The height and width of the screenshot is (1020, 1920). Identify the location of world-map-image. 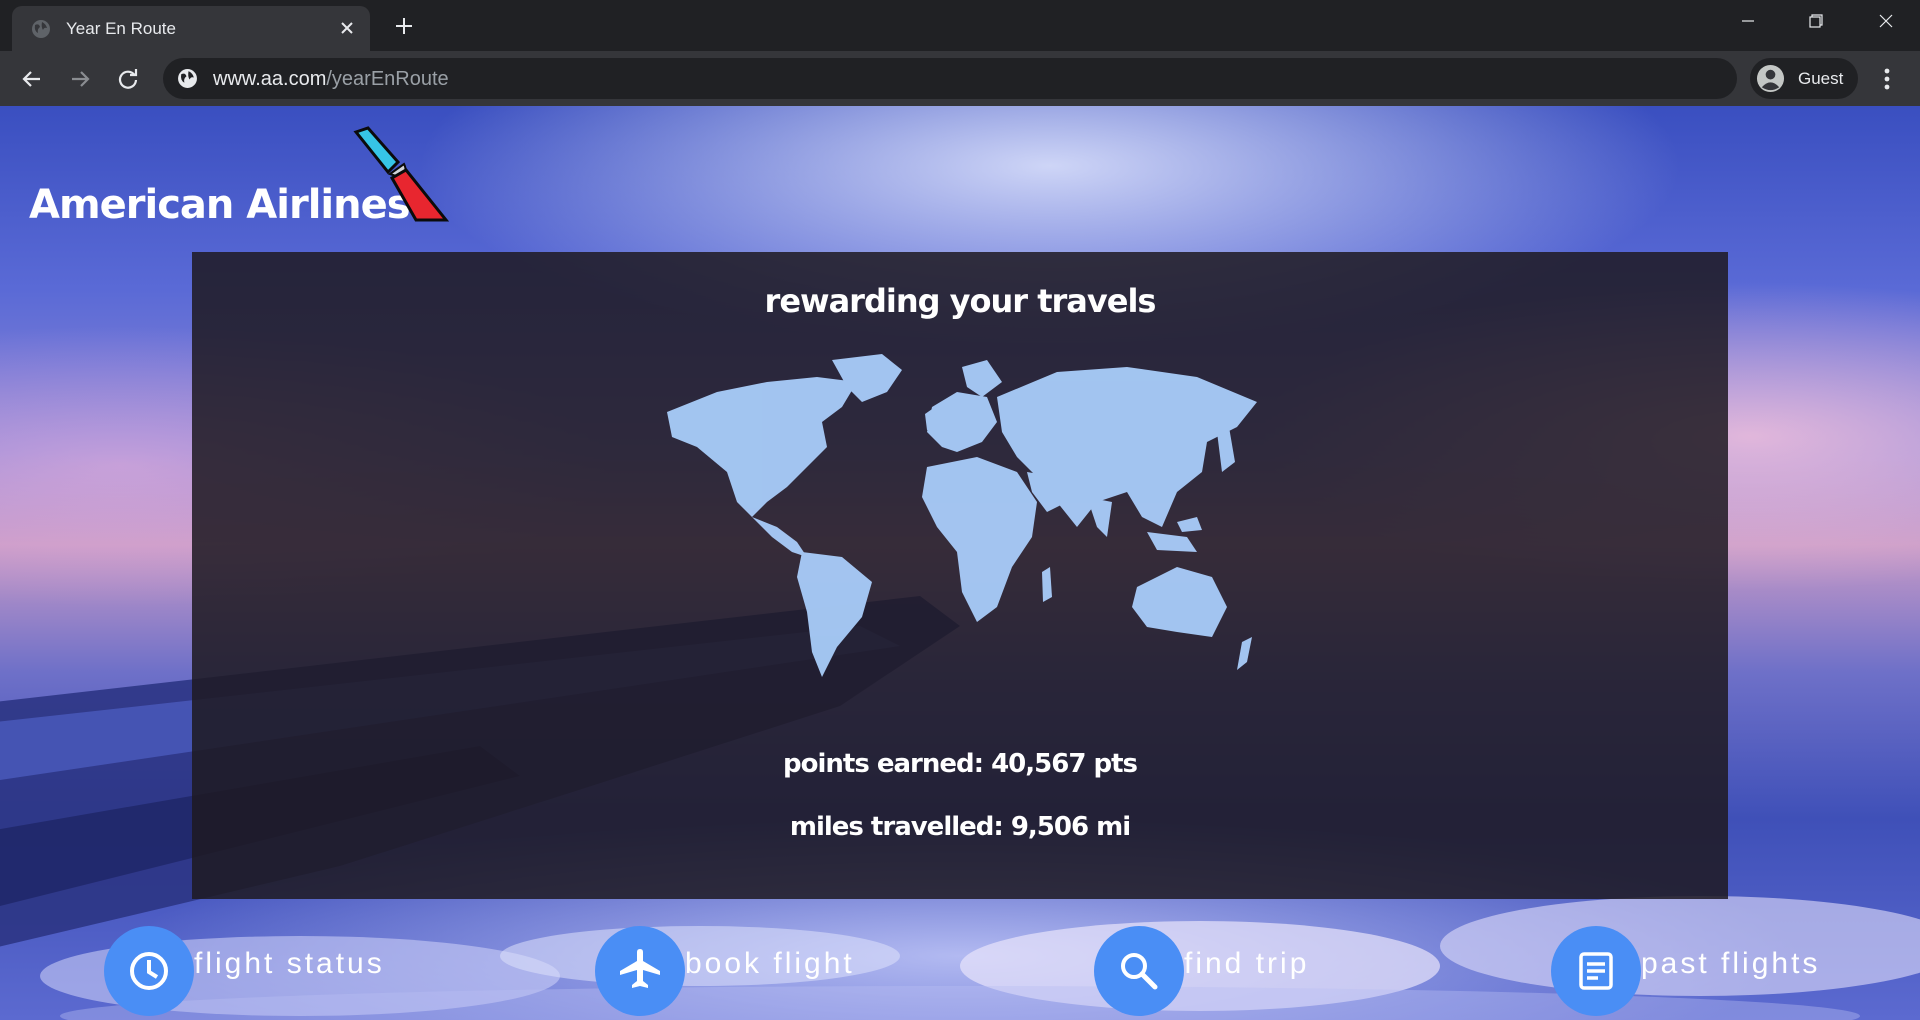
(962, 515).